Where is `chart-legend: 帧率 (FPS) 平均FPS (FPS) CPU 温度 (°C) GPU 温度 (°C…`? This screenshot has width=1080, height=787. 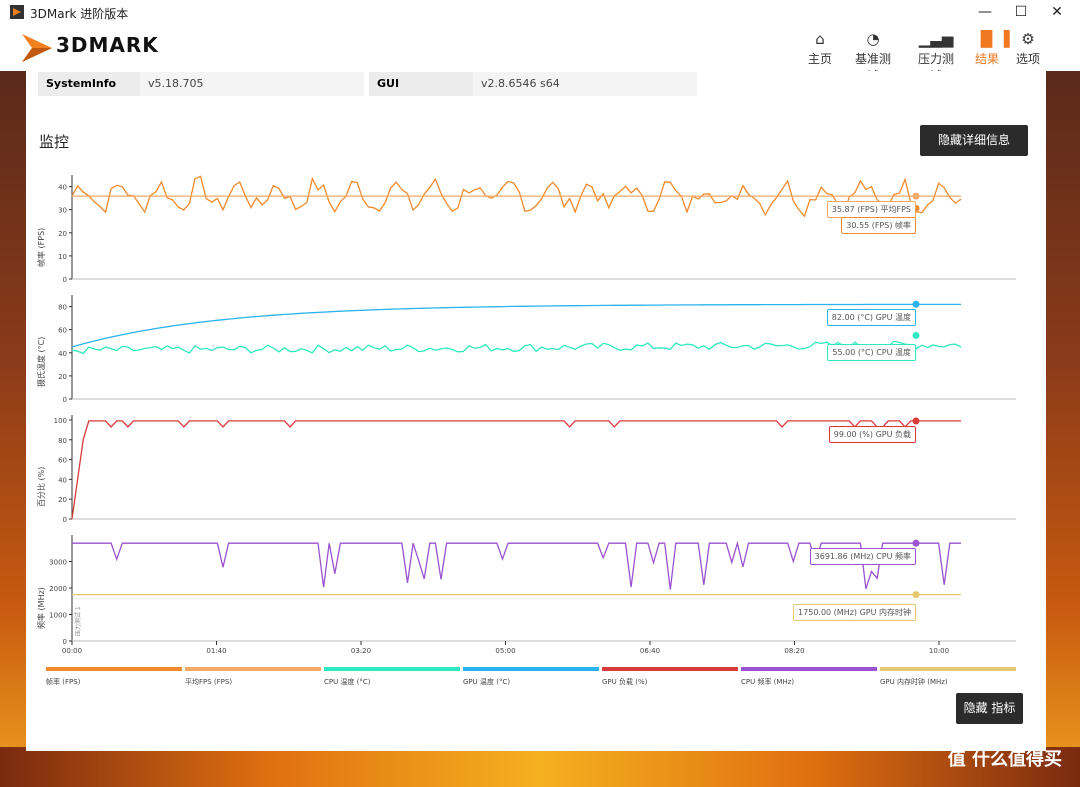 chart-legend: 帧率 (FPS) 平均FPS (FPS) CPU 温度 (°C) GPU 温度 (°C… is located at coordinates (533, 679).